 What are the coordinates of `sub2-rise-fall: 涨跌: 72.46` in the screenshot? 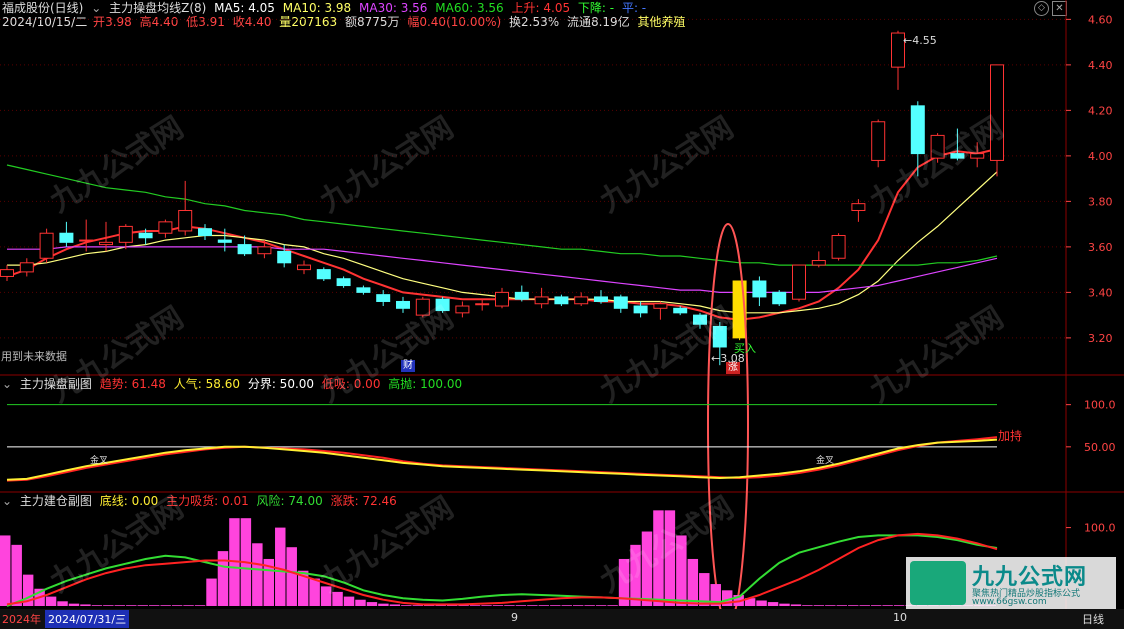 It's located at (363, 501).